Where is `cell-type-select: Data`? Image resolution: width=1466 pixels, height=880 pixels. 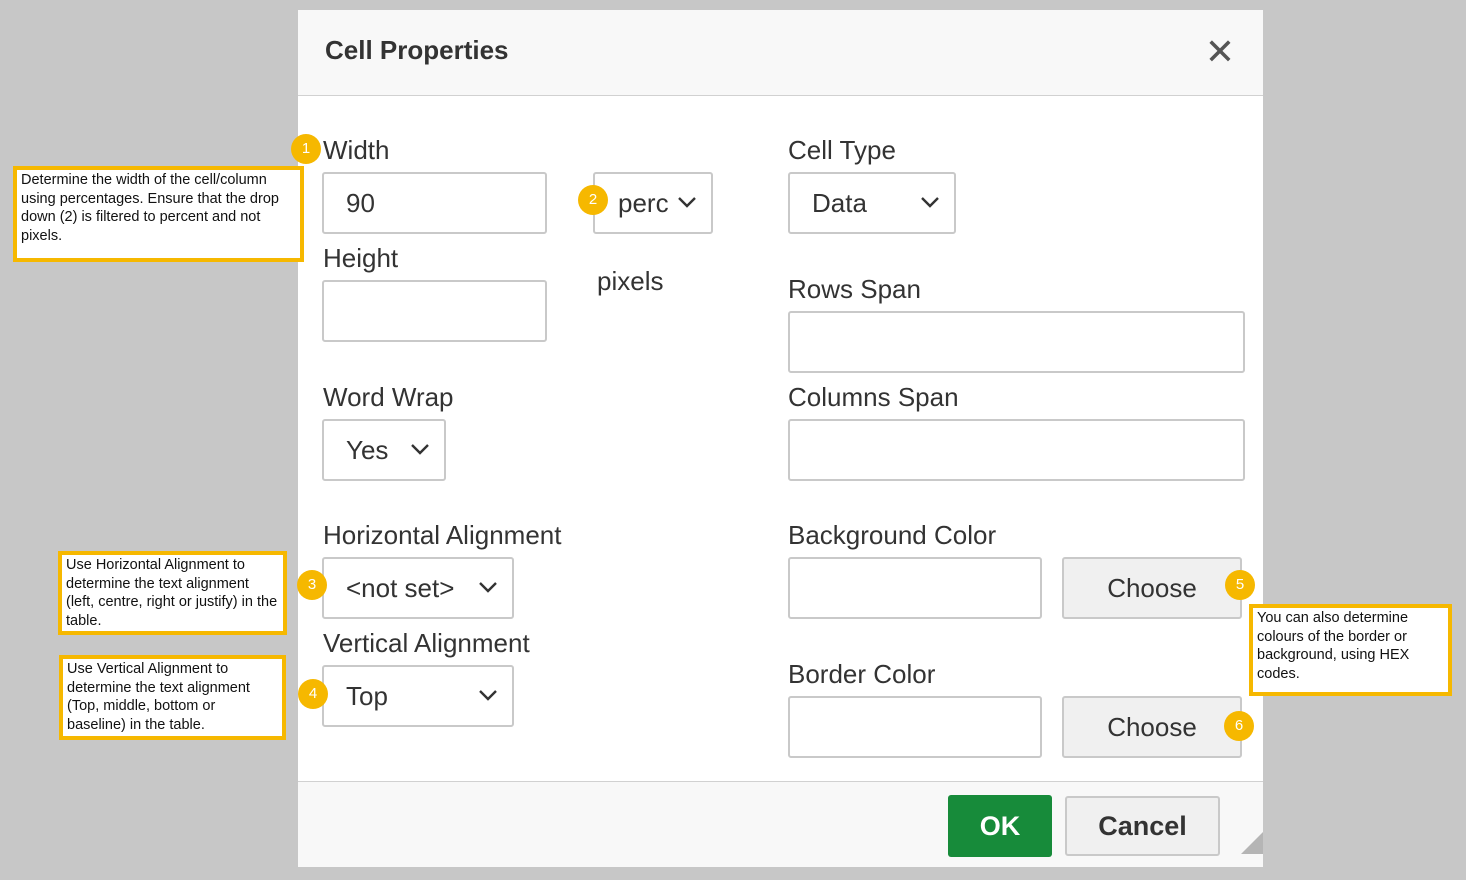 cell-type-select: Data is located at coordinates (872, 203).